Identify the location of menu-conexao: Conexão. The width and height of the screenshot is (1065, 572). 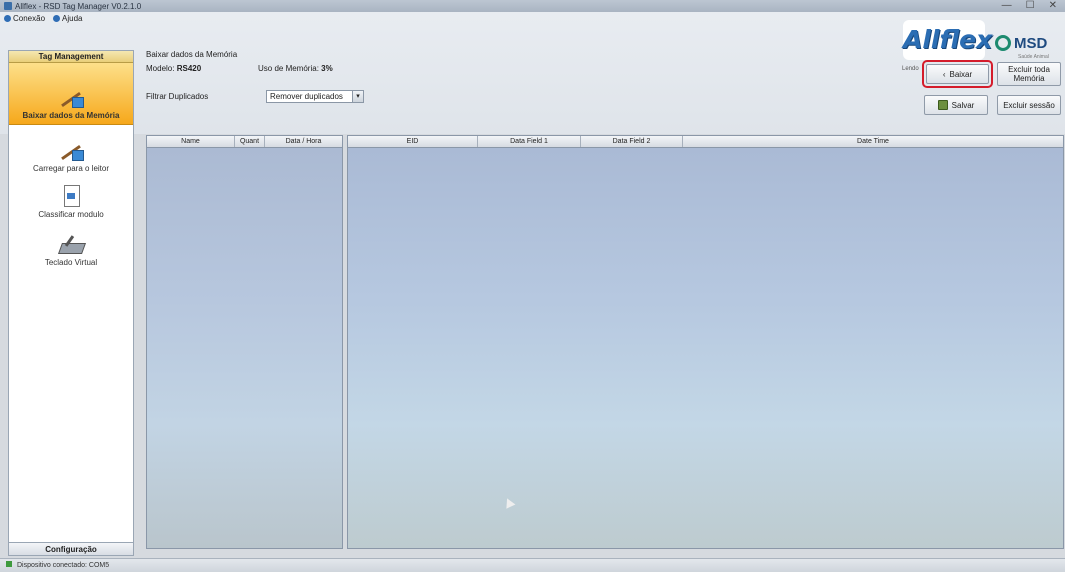
(24, 18).